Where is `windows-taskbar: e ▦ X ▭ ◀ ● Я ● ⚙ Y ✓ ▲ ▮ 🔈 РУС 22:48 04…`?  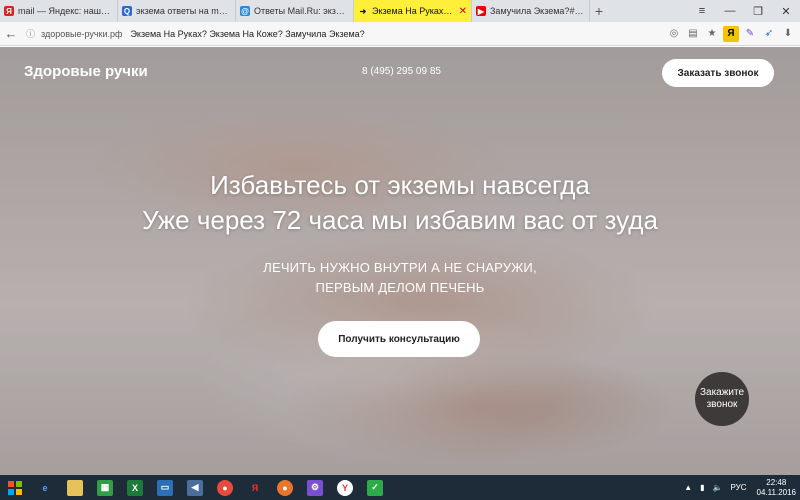
windows-taskbar: e ▦ X ▭ ◀ ● Я ● ⚙ Y ✓ ▲ ▮ 🔈 РУС 22:48 04… is located at coordinates (400, 487).